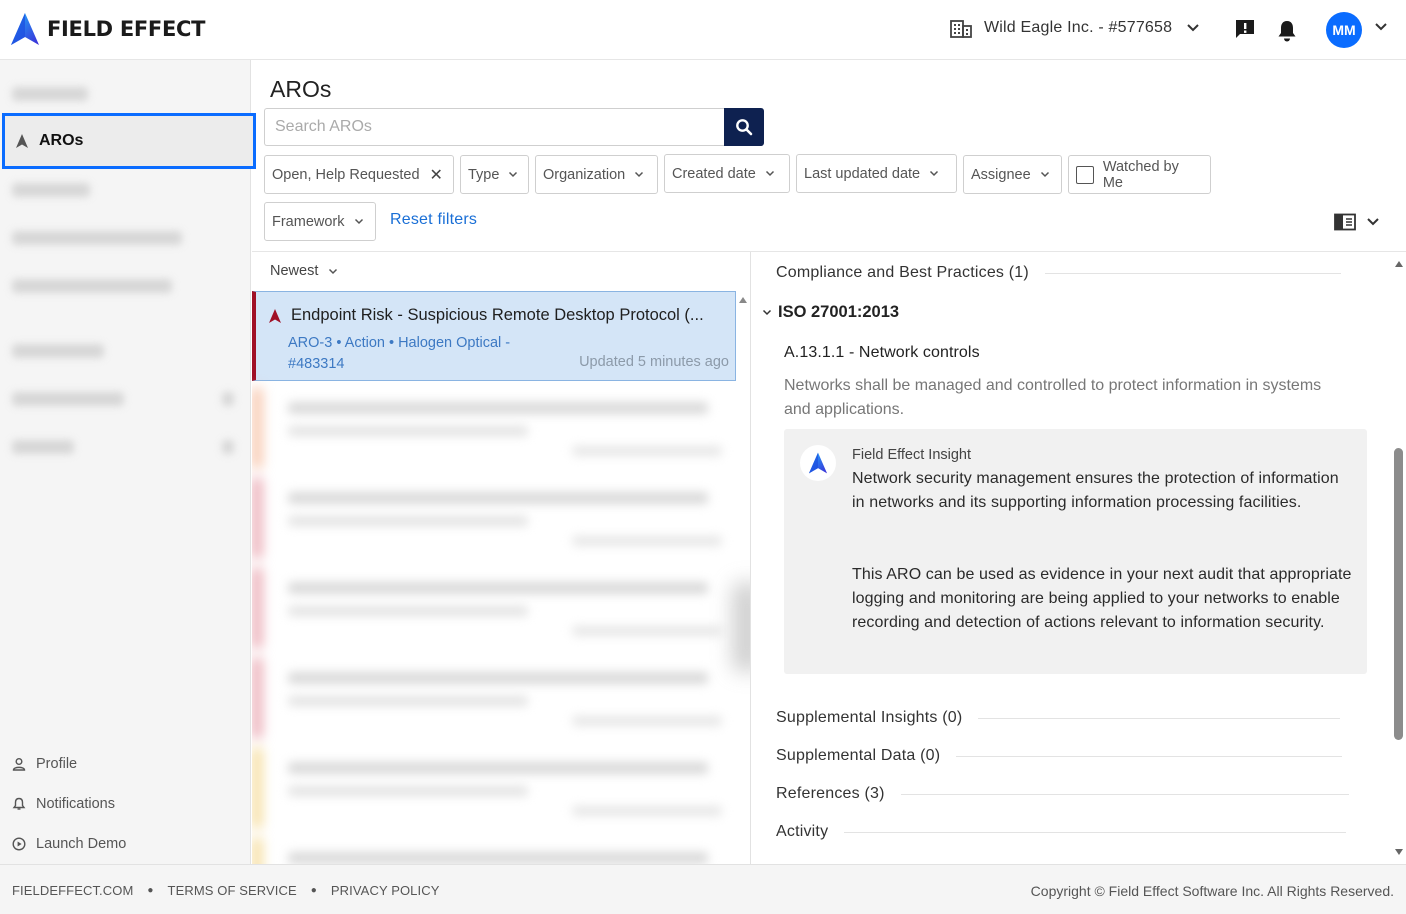 Image resolution: width=1406 pixels, height=914 pixels. I want to click on clear-filter-icon: ✕, so click(436, 175).